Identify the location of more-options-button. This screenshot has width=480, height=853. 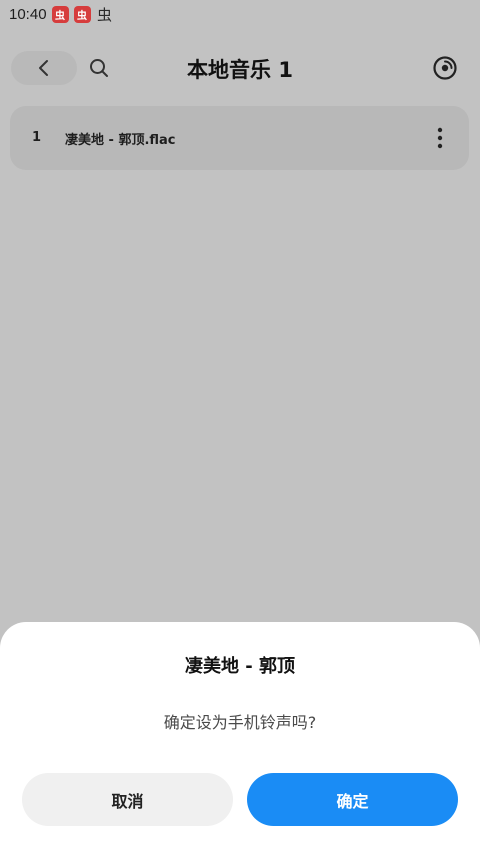
(440, 138).